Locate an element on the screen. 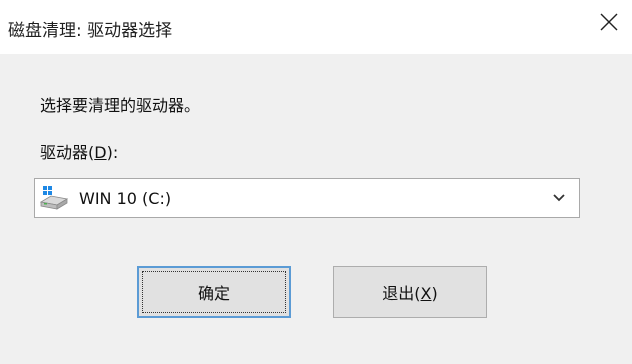 This screenshot has height=364, width=632. instruction-text: 选择要清理的驱动器。 is located at coordinates (120, 105).